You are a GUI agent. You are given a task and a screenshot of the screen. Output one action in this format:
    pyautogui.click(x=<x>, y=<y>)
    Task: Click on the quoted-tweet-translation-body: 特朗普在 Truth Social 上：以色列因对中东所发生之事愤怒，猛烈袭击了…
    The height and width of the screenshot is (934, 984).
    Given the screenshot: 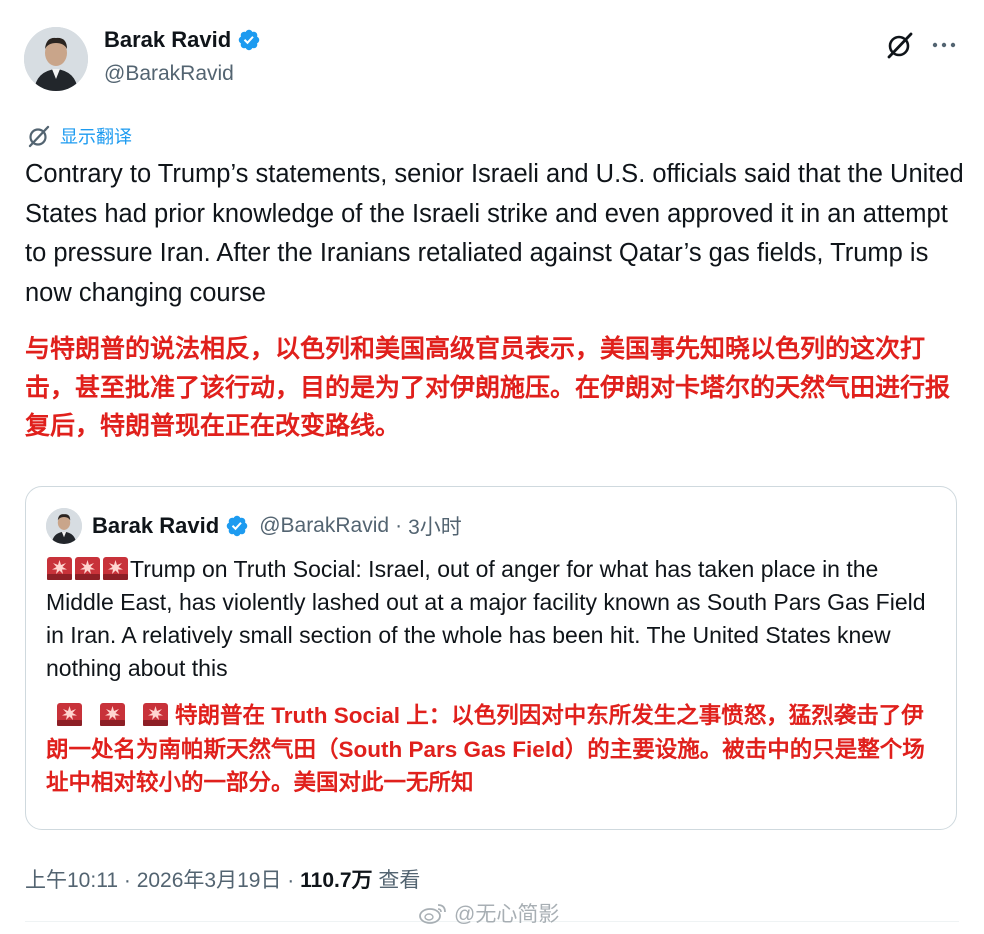 What is the action you would take?
    pyautogui.click(x=485, y=749)
    